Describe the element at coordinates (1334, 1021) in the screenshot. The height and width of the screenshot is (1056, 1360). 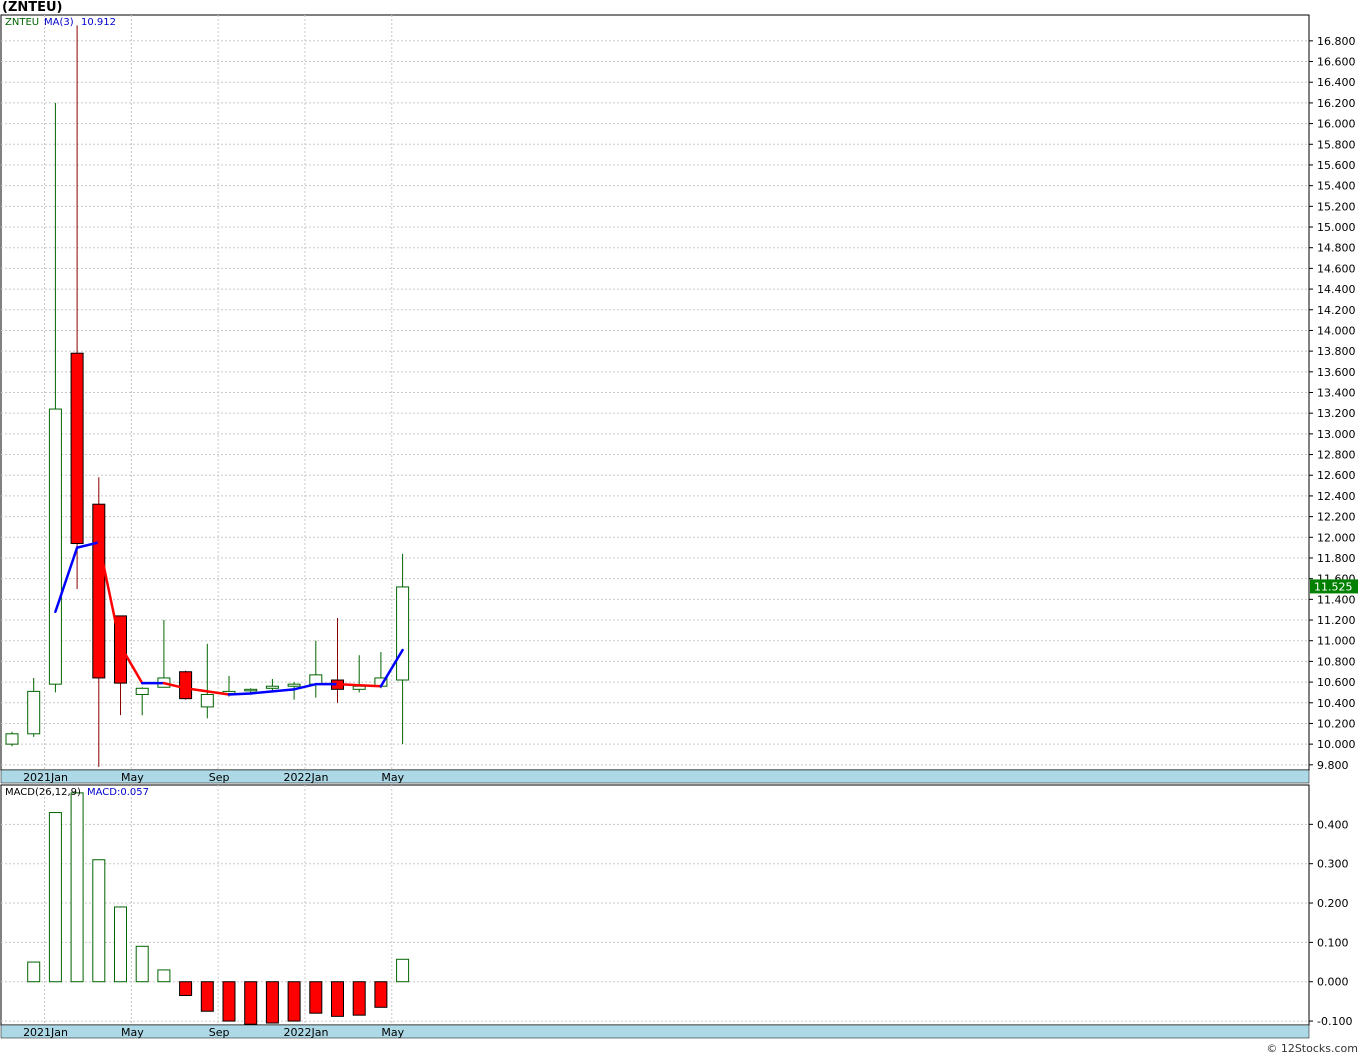
I see `macd-tick-label: -0.100` at that location.